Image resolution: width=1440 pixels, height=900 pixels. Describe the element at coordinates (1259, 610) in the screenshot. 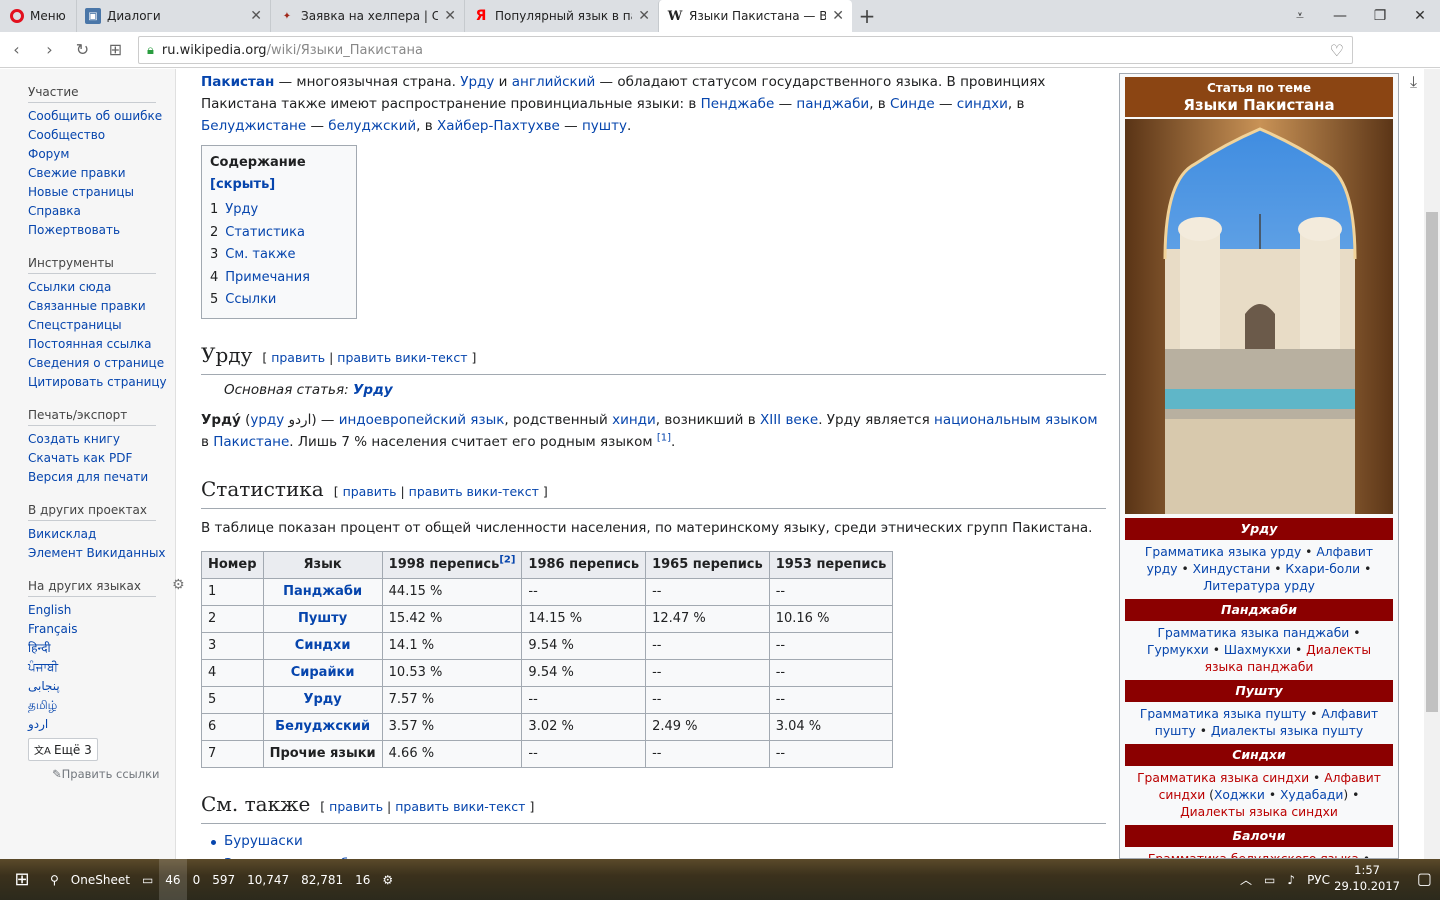

I see `navbox-group-heading: Панджаби` at that location.